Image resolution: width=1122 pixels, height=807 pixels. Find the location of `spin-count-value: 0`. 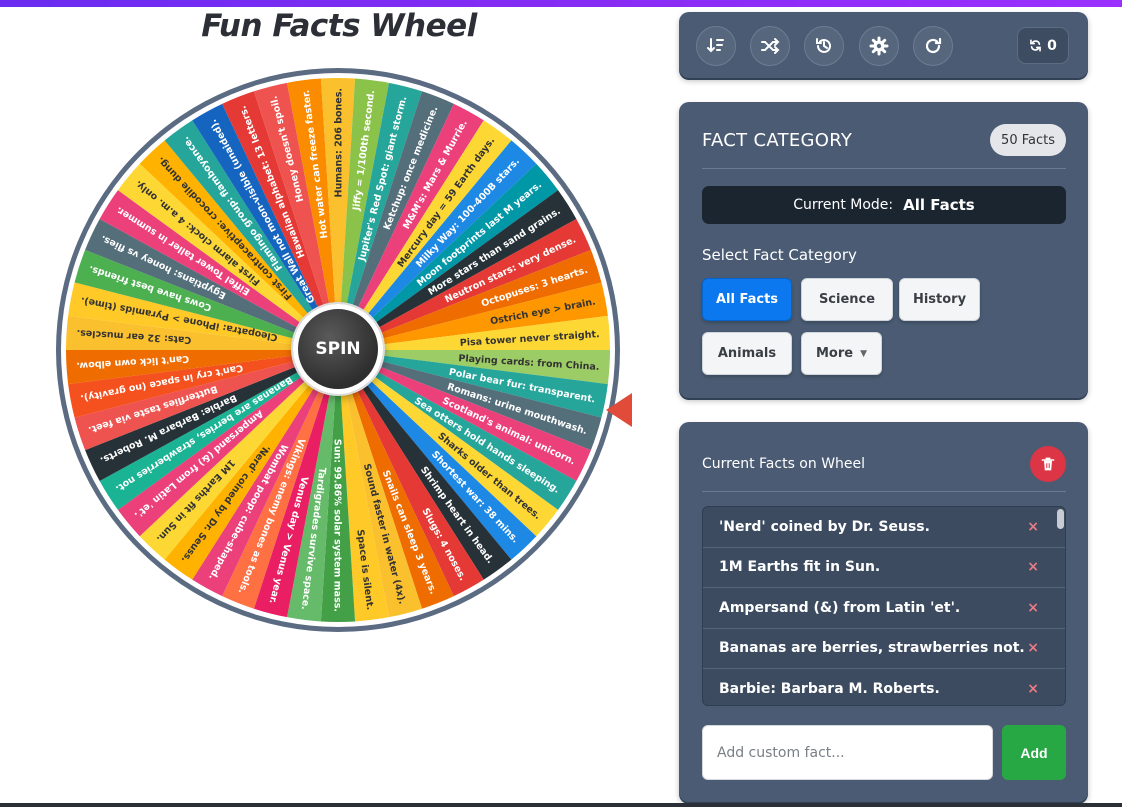

spin-count-value: 0 is located at coordinates (1052, 45).